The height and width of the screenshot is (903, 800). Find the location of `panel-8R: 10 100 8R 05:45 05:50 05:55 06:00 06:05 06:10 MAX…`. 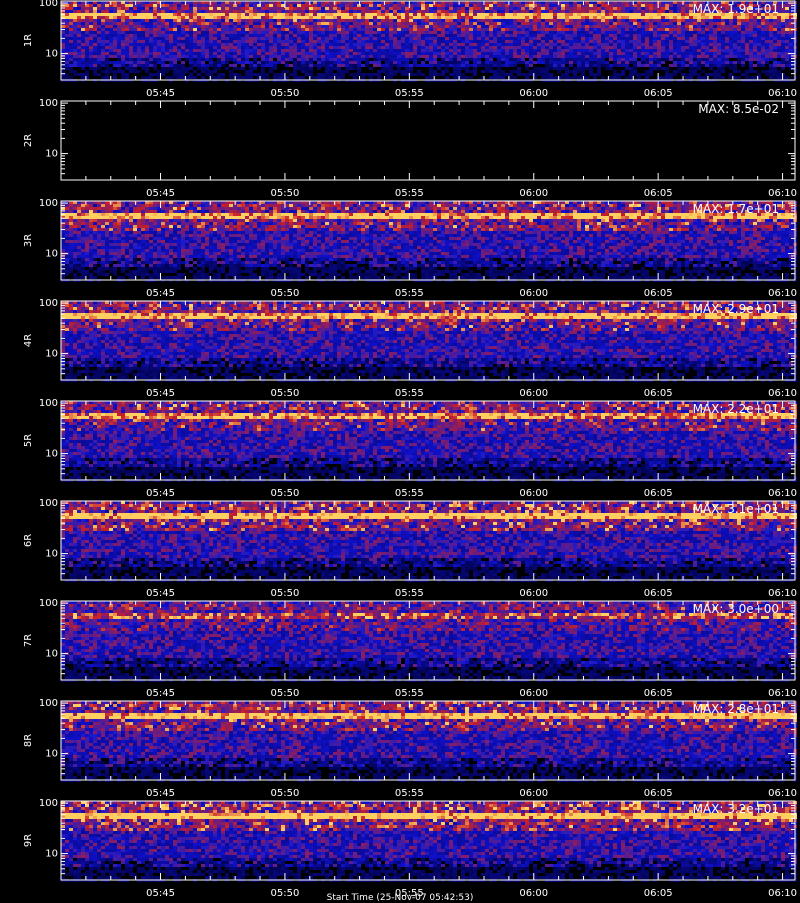

panel-8R: 10 100 8R 05:45 05:50 05:55 06:00 06:05 06:10 MAX… is located at coordinates (410, 748).